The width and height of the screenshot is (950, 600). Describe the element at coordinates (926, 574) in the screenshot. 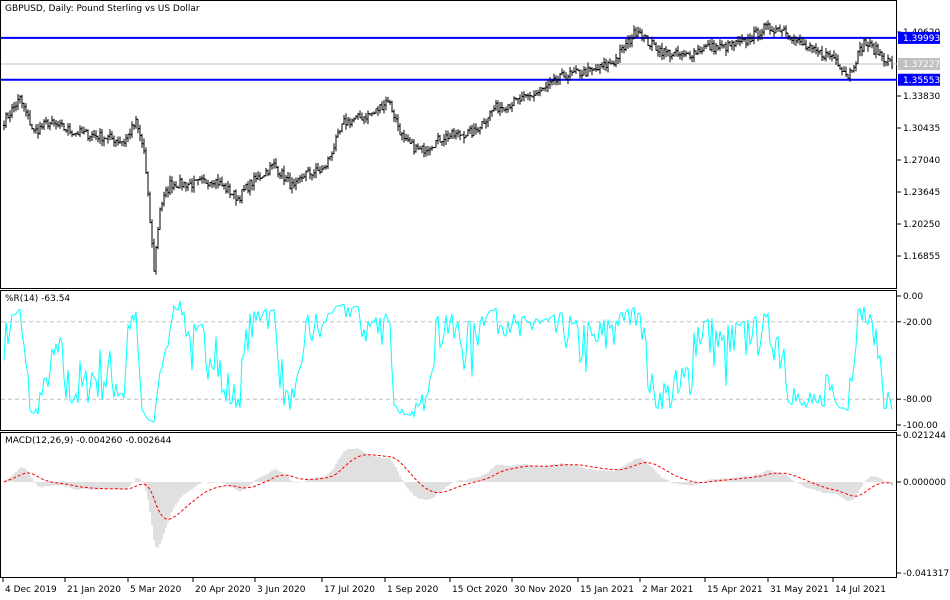

I see `macd-tick-label: -0.041317` at that location.